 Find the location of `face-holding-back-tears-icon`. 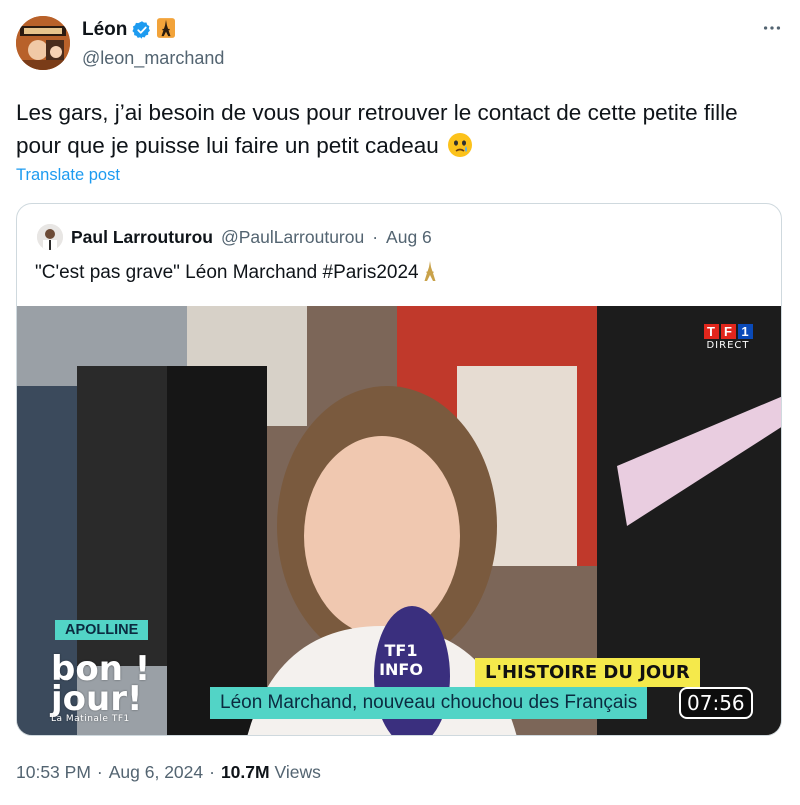

face-holding-back-tears-icon is located at coordinates (460, 145).